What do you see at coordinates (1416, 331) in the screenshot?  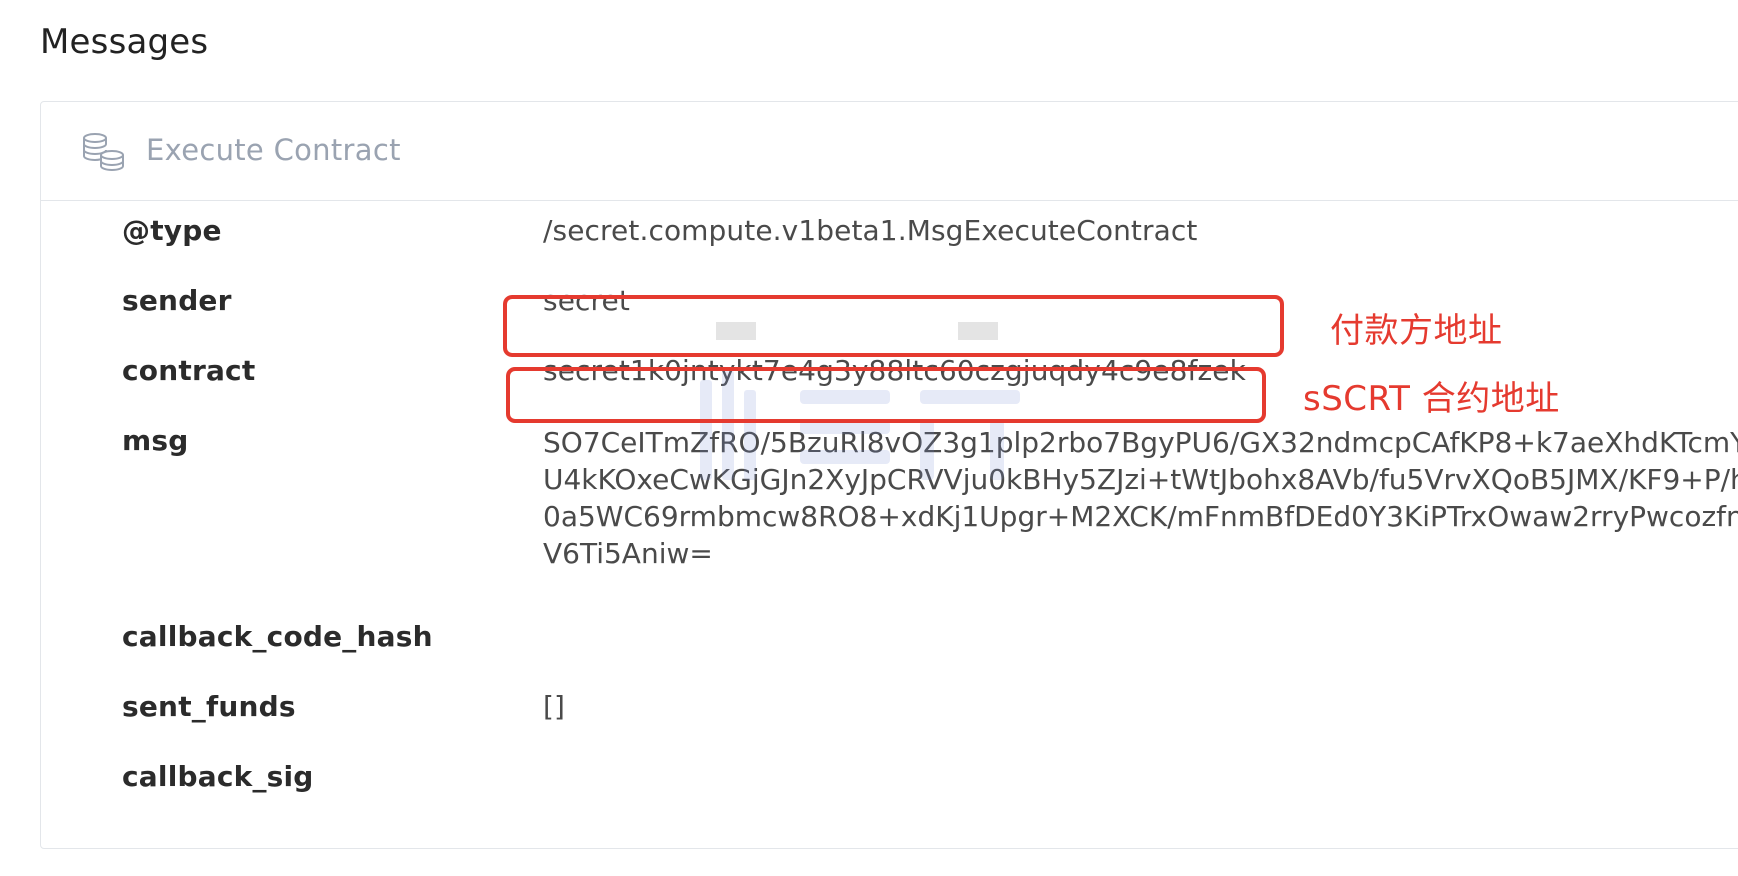 I see `sender-annotation: 付款方地址` at bounding box center [1416, 331].